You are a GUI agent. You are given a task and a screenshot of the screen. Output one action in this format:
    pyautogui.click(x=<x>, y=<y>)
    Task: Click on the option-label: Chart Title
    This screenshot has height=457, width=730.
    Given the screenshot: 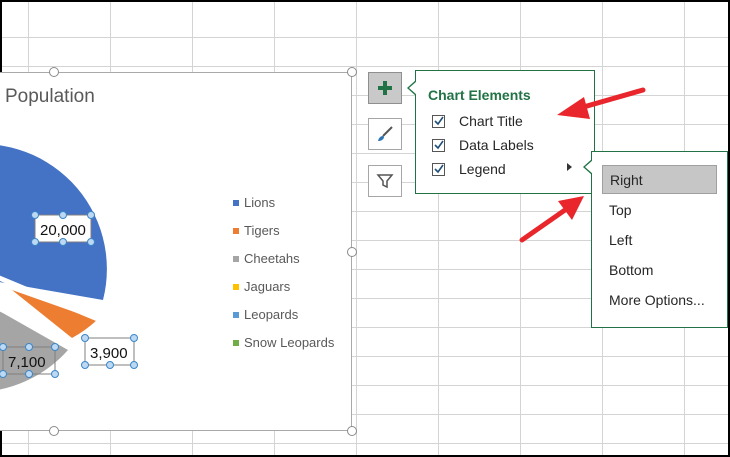 What is the action you would take?
    pyautogui.click(x=491, y=121)
    